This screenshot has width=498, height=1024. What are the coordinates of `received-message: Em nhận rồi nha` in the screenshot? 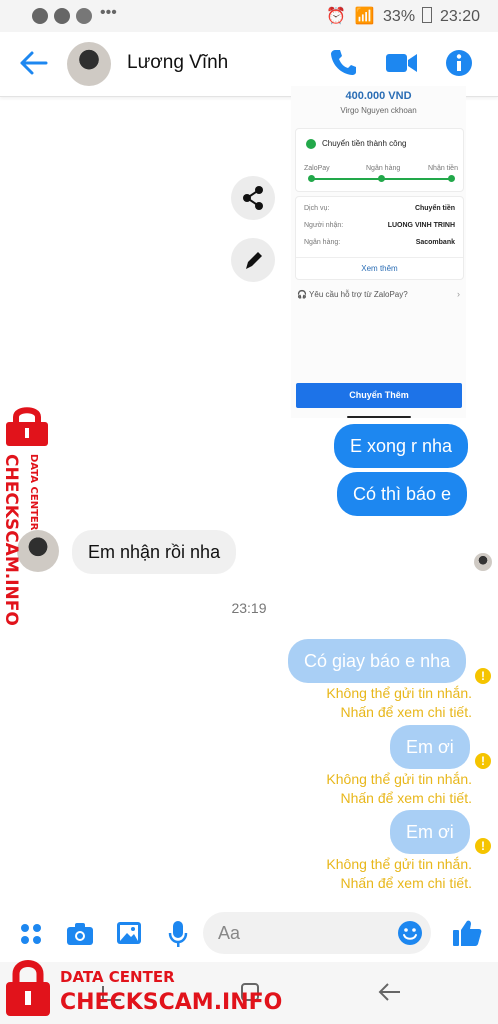 It's located at (154, 552).